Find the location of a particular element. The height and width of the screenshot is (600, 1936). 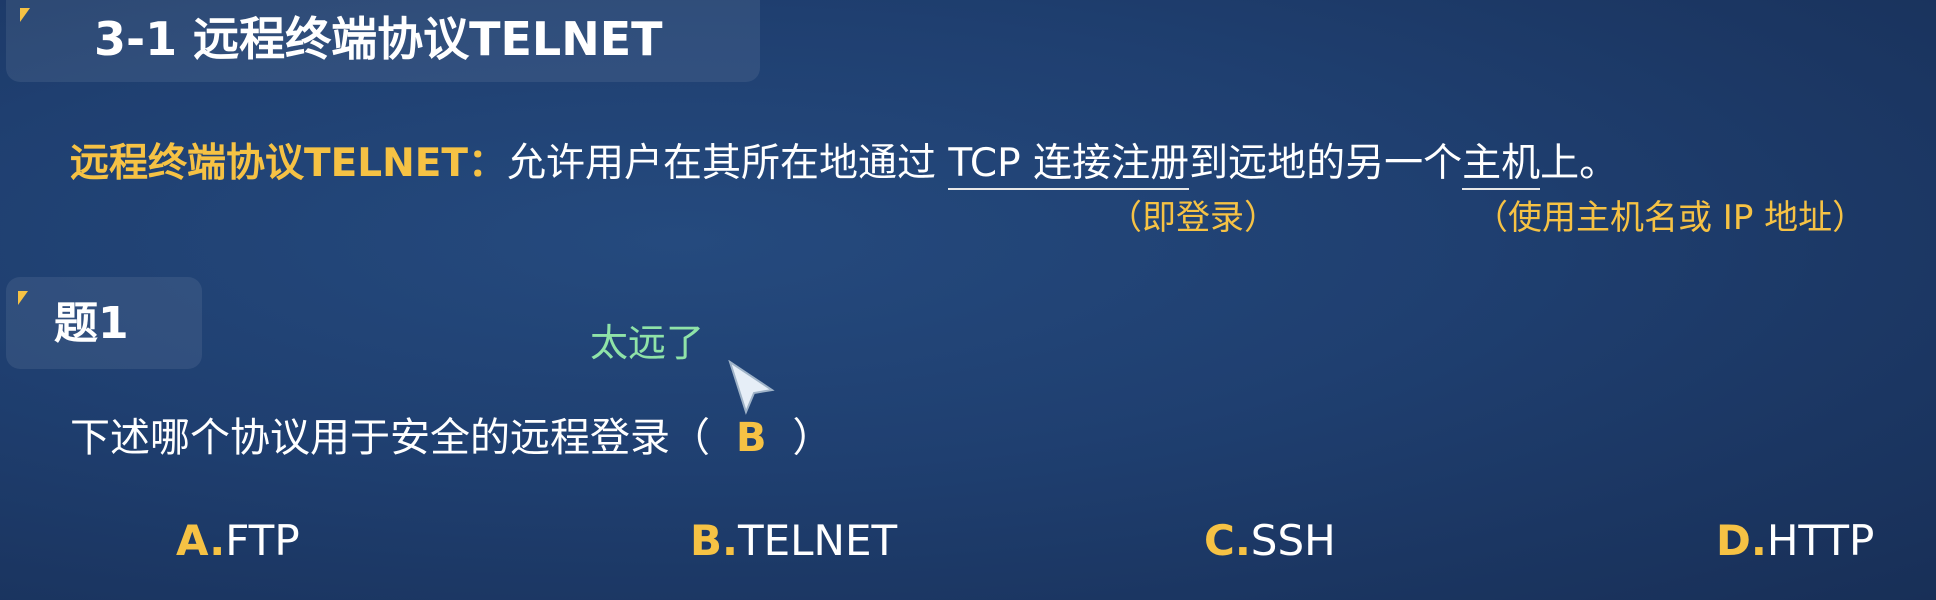

definition-text-c: 上。 is located at coordinates (1579, 163).